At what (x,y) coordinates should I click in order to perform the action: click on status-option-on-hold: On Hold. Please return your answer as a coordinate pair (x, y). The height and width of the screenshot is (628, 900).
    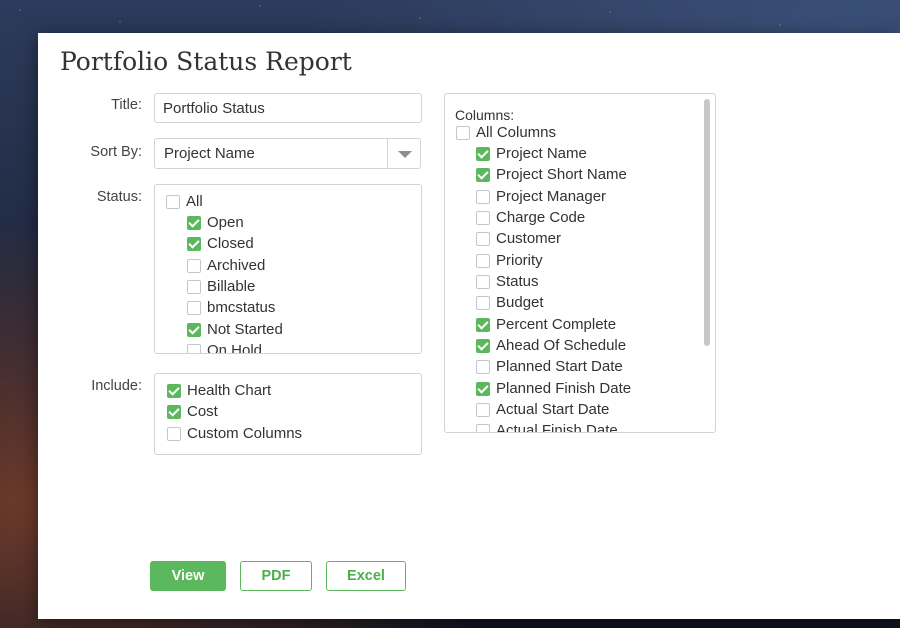
    Looking at the image, I should click on (225, 347).